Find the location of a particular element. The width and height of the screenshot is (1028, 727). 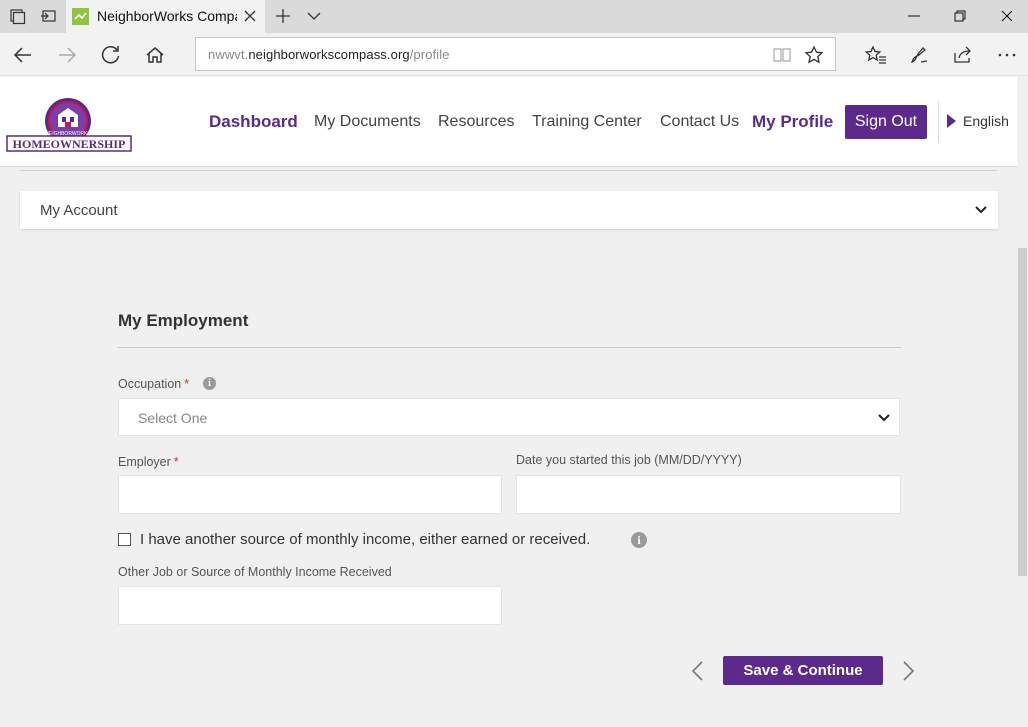

language-divider is located at coordinates (938, 122).